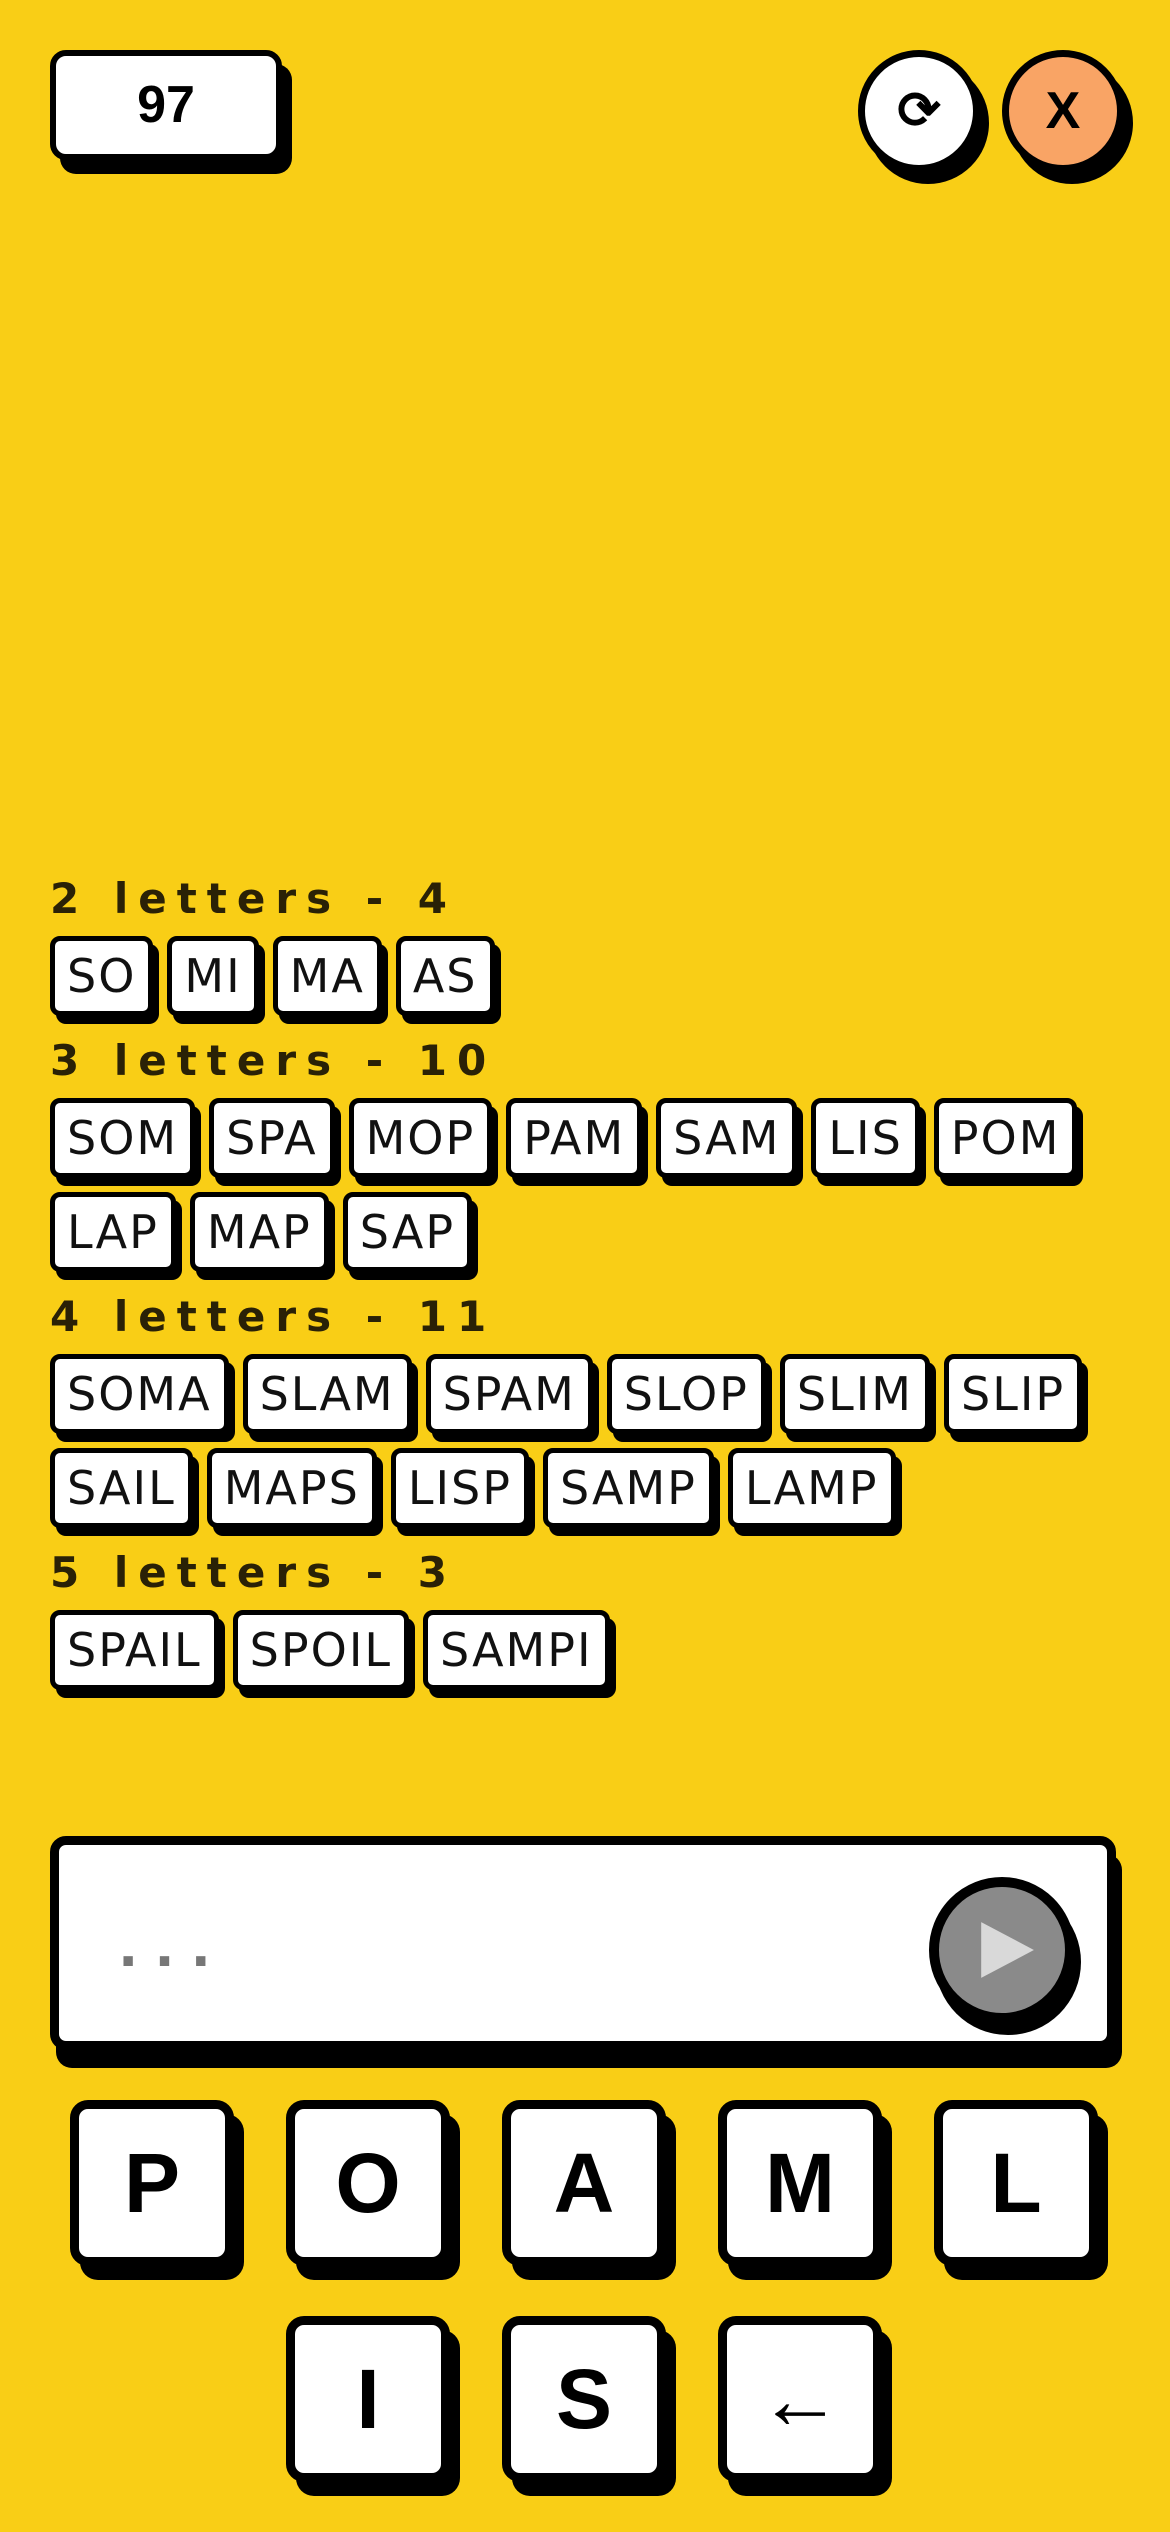 This screenshot has width=1170, height=2532. What do you see at coordinates (686, 1394) in the screenshot?
I see `word-tile: SLOP` at bounding box center [686, 1394].